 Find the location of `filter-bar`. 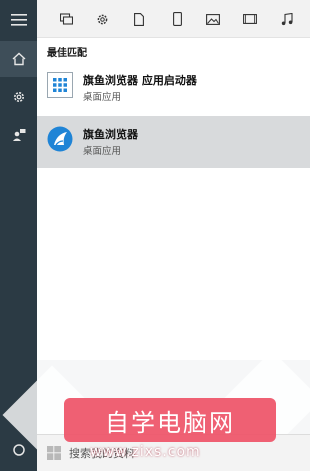

filter-bar is located at coordinates (173, 19).